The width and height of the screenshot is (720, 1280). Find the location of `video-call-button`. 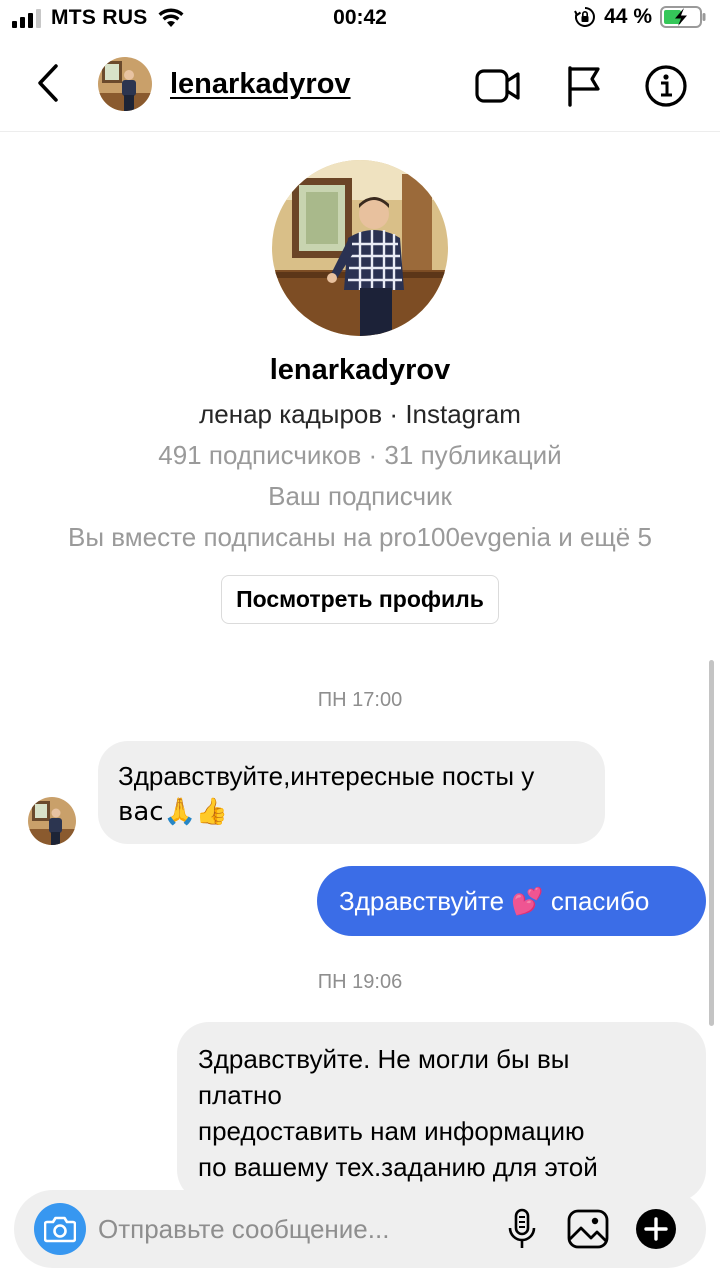

video-call-button is located at coordinates (498, 86).